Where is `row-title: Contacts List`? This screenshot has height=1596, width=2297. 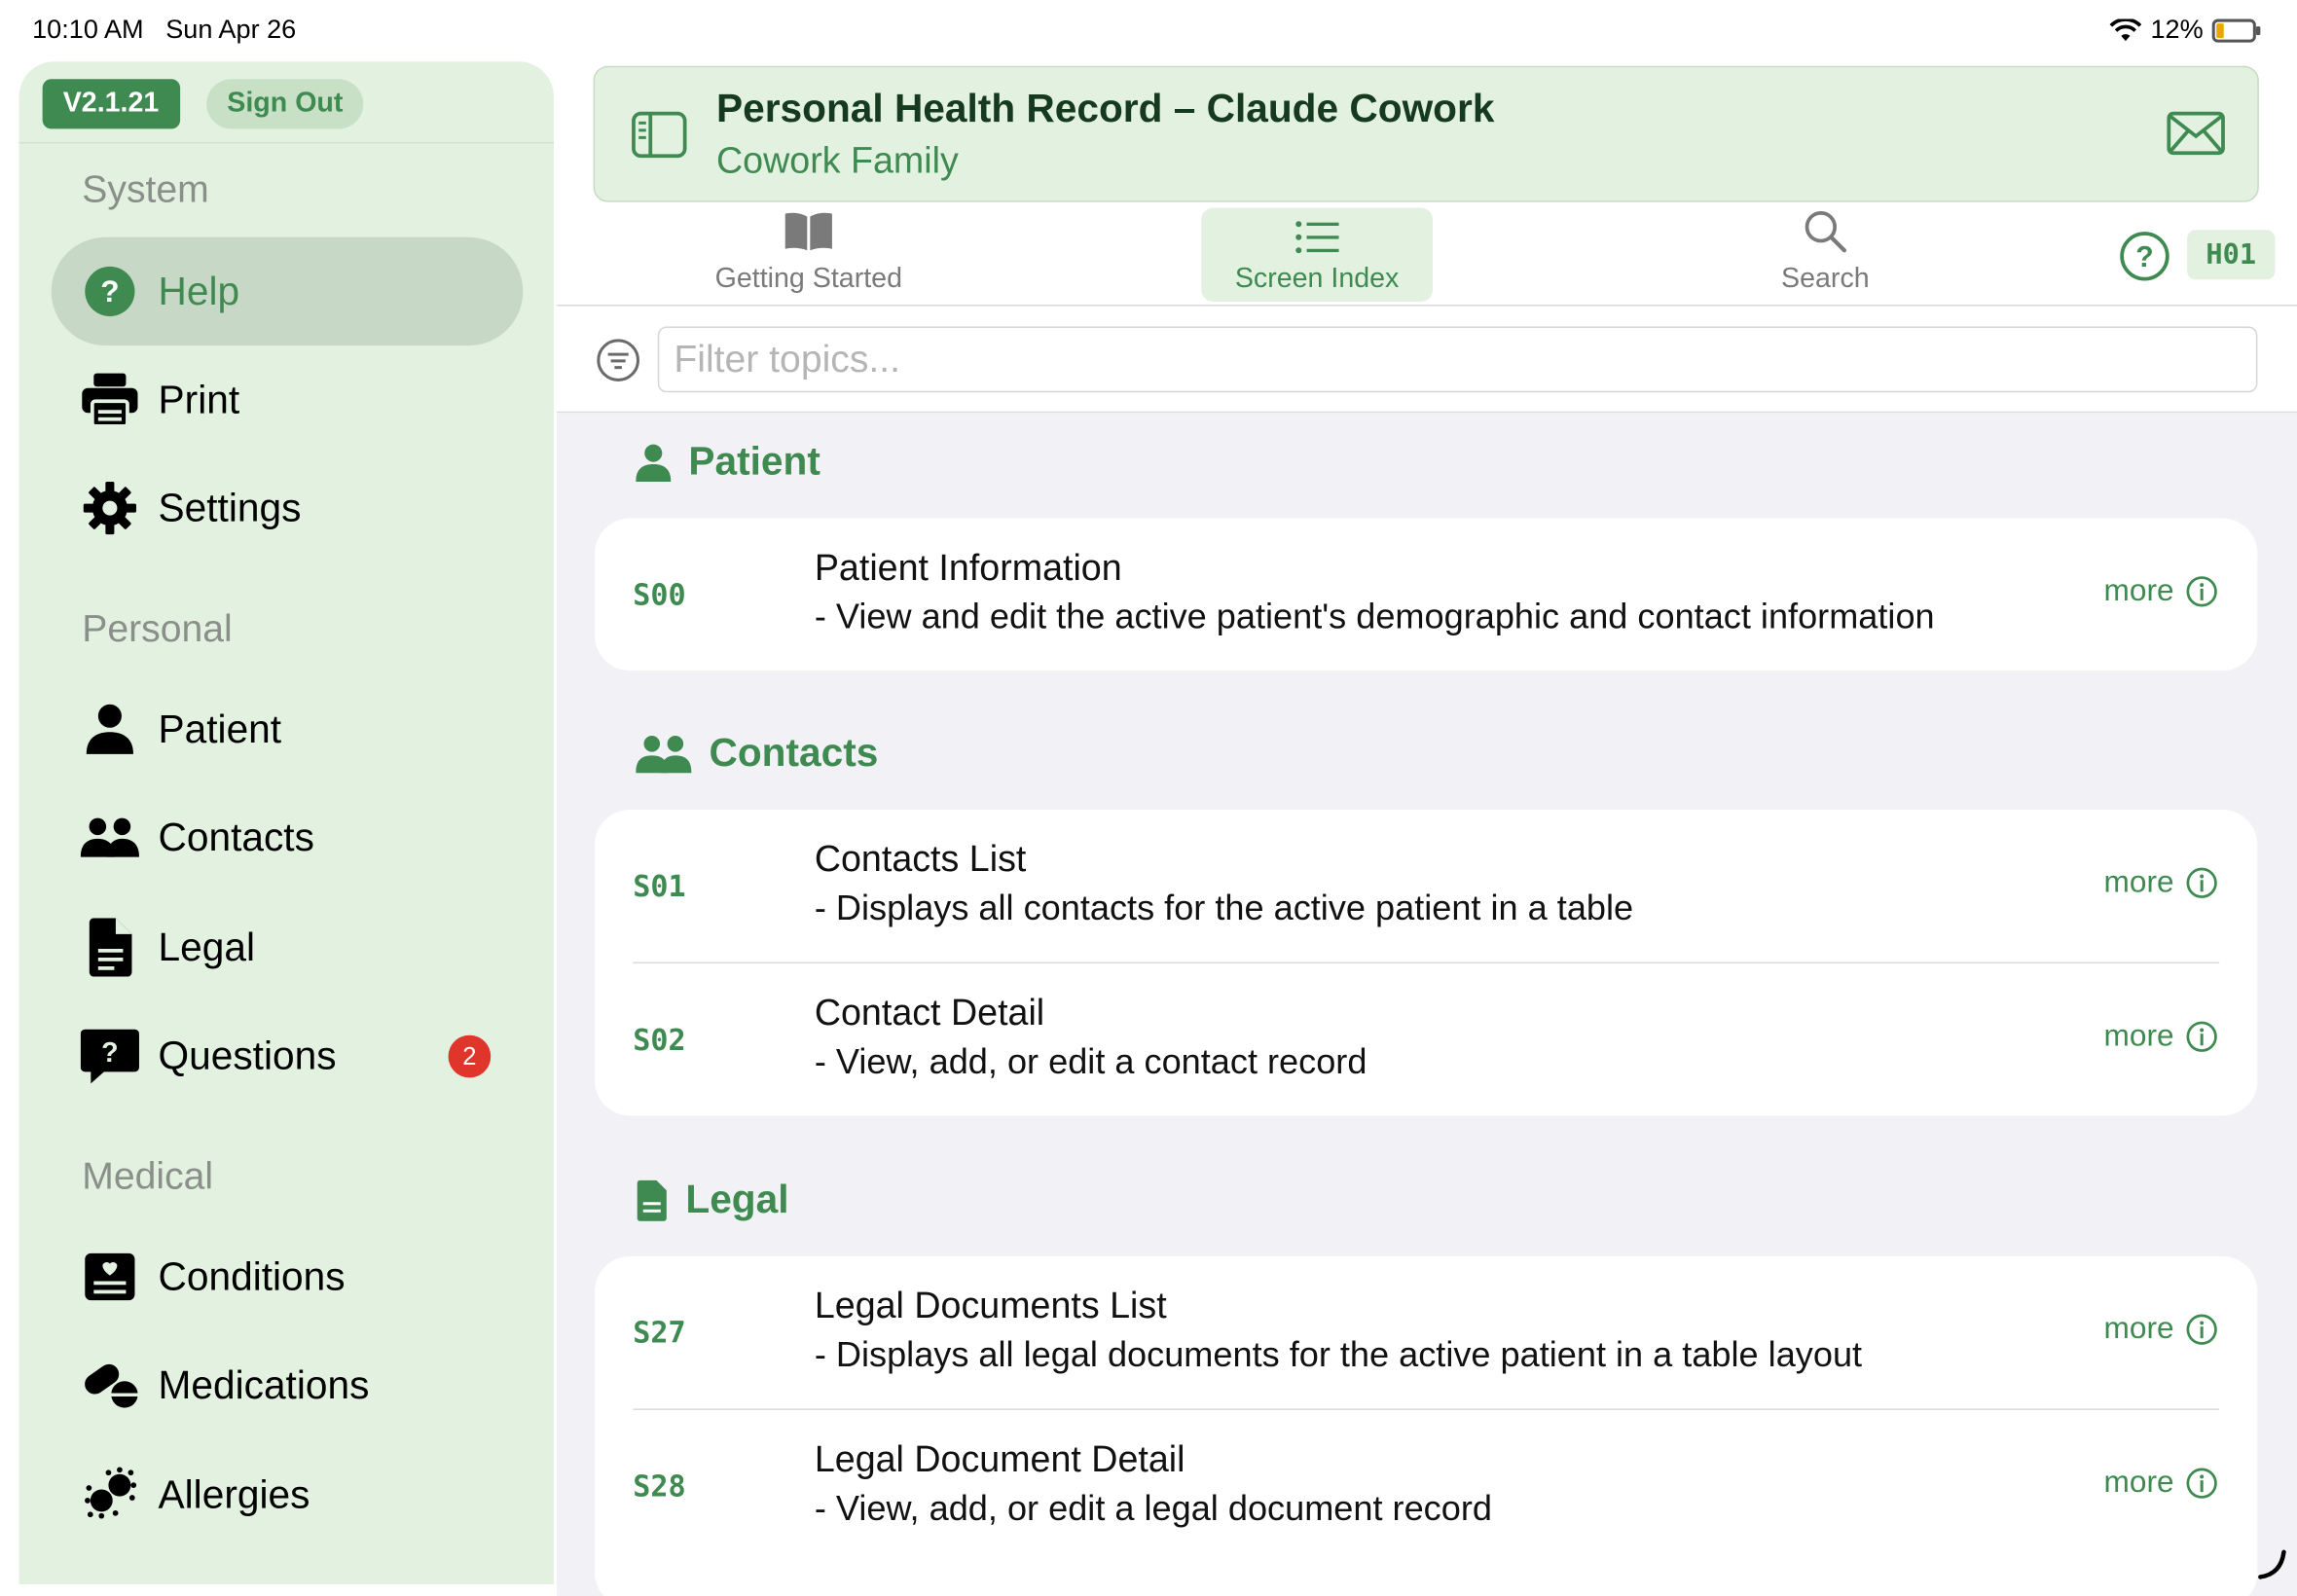
row-title: Contacts List is located at coordinates (920, 860).